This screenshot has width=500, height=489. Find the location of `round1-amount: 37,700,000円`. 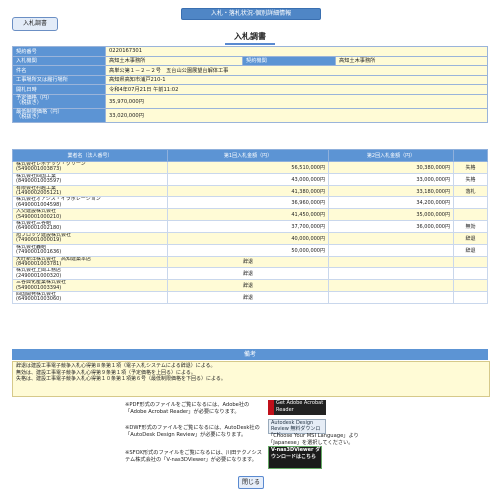

round1-amount: 37,700,000円 is located at coordinates (248, 226).